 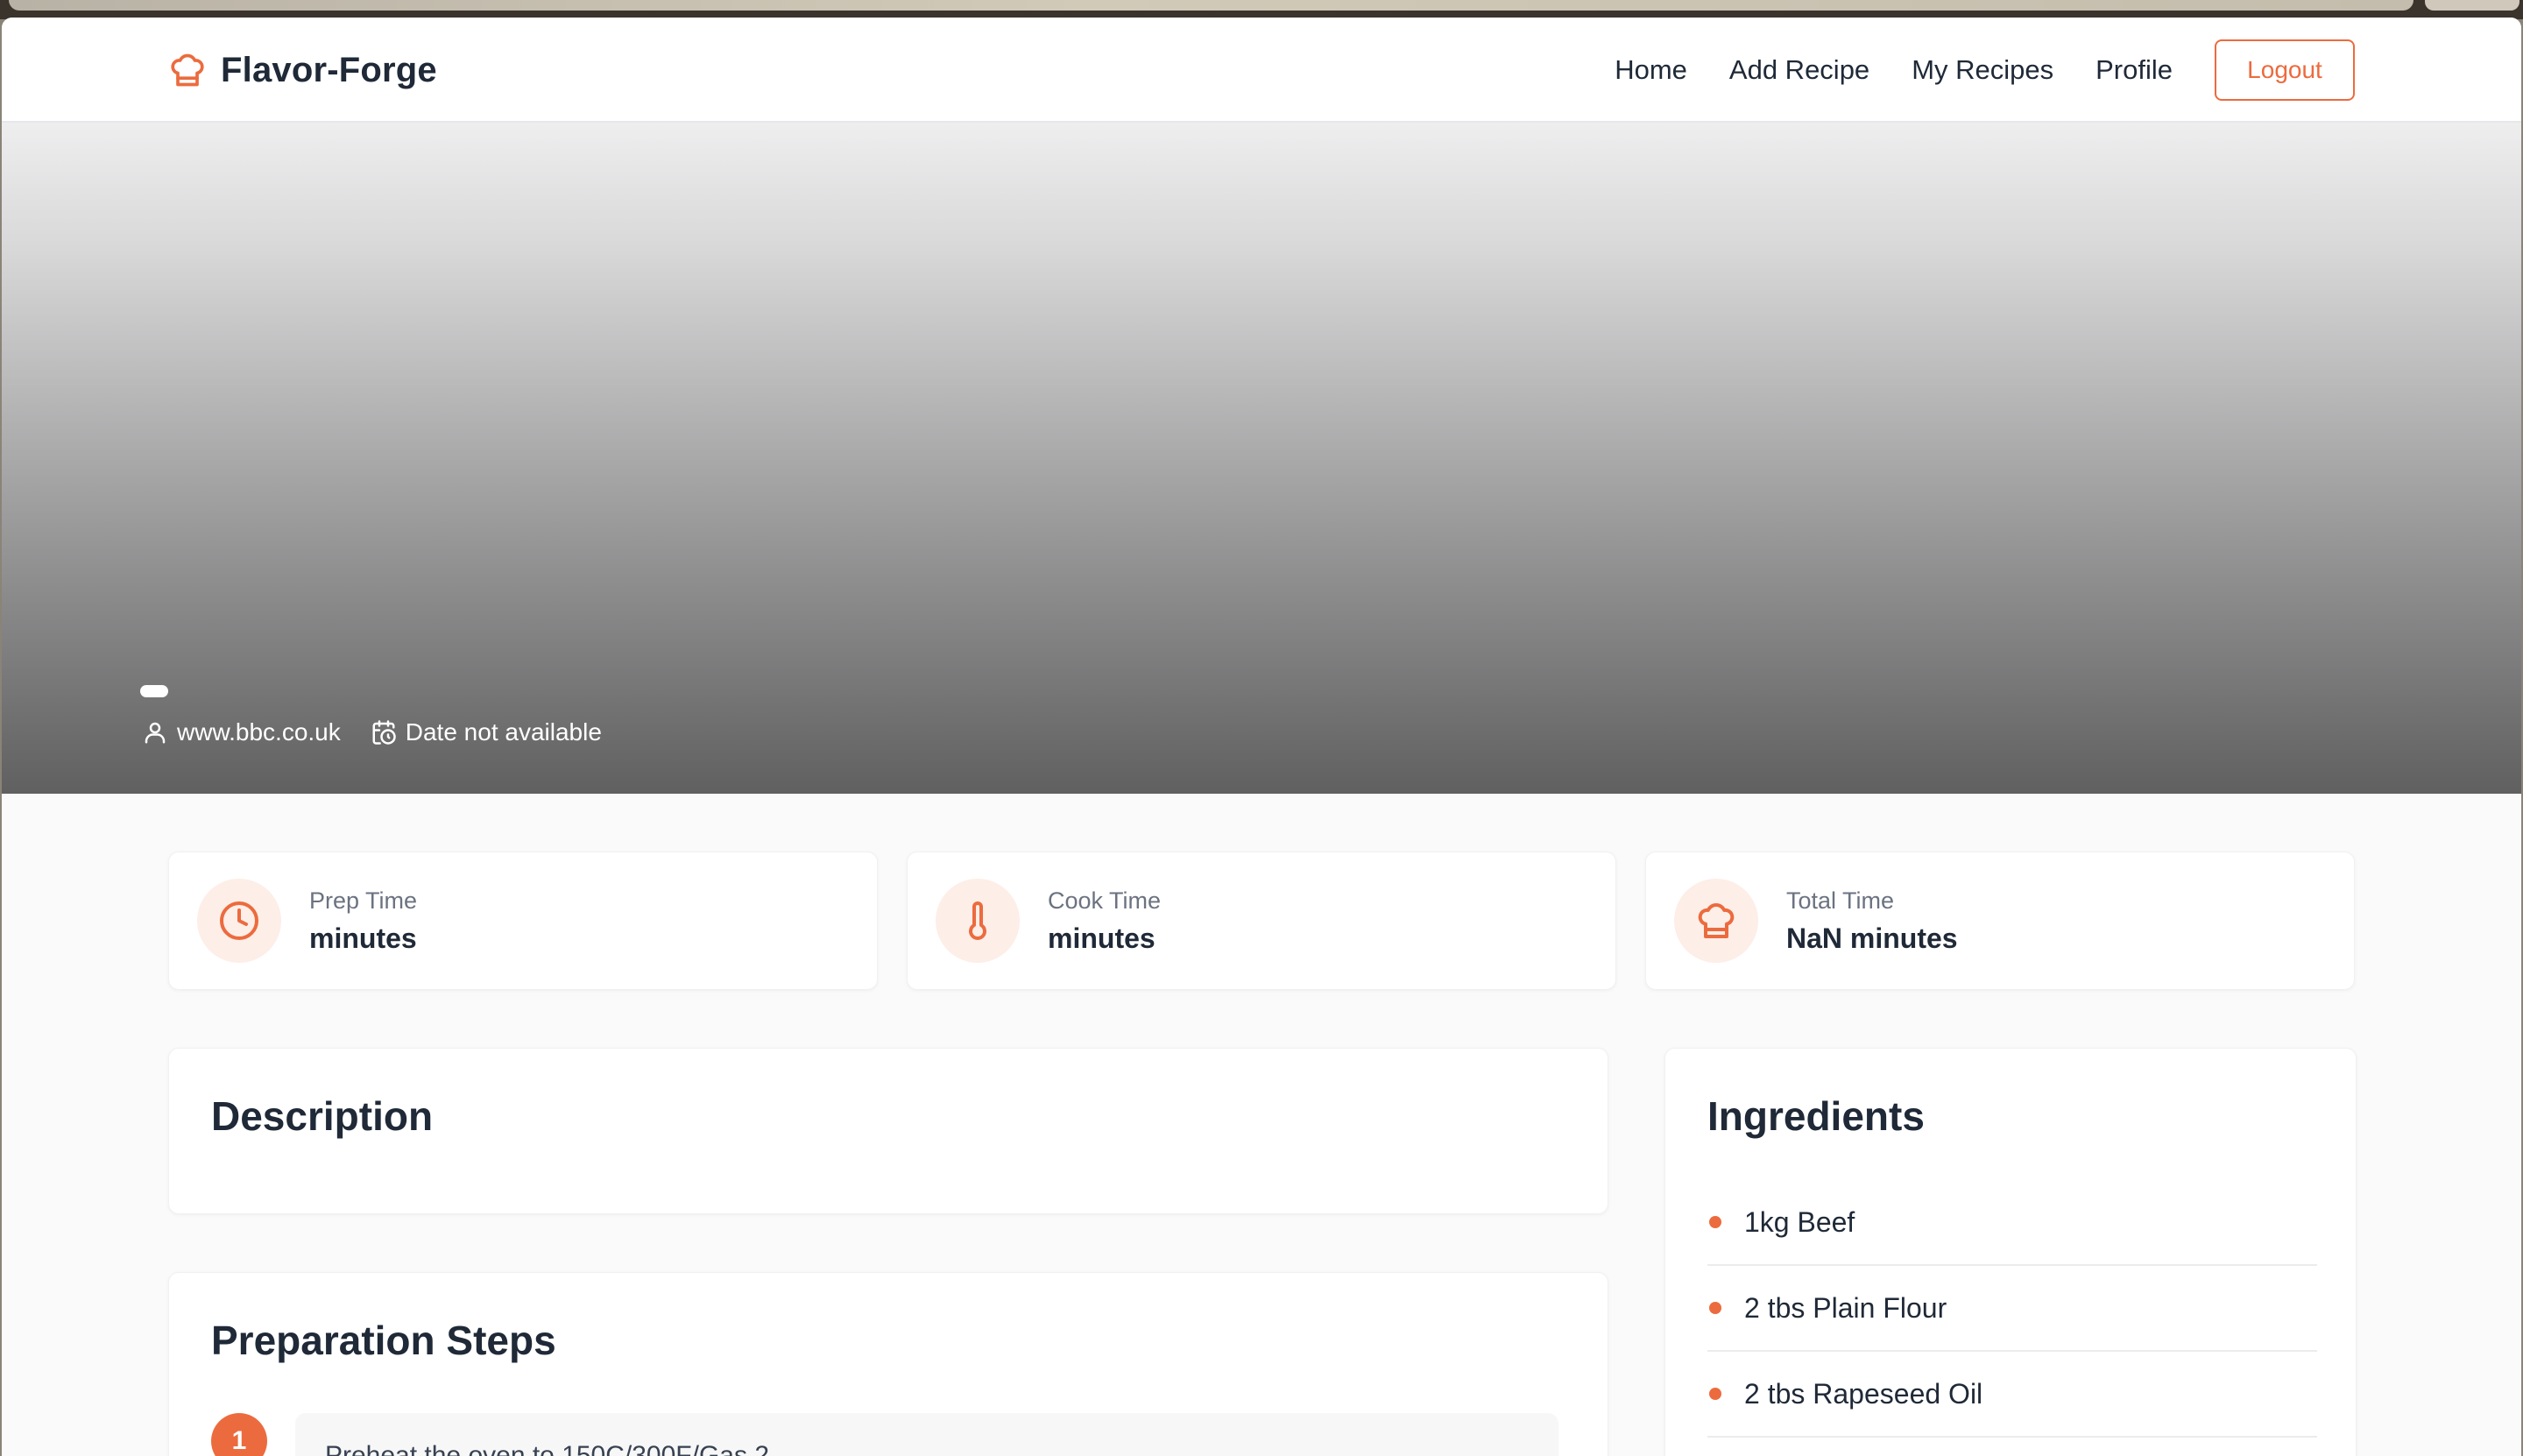 I want to click on thermometer-icon, so click(x=977, y=920).